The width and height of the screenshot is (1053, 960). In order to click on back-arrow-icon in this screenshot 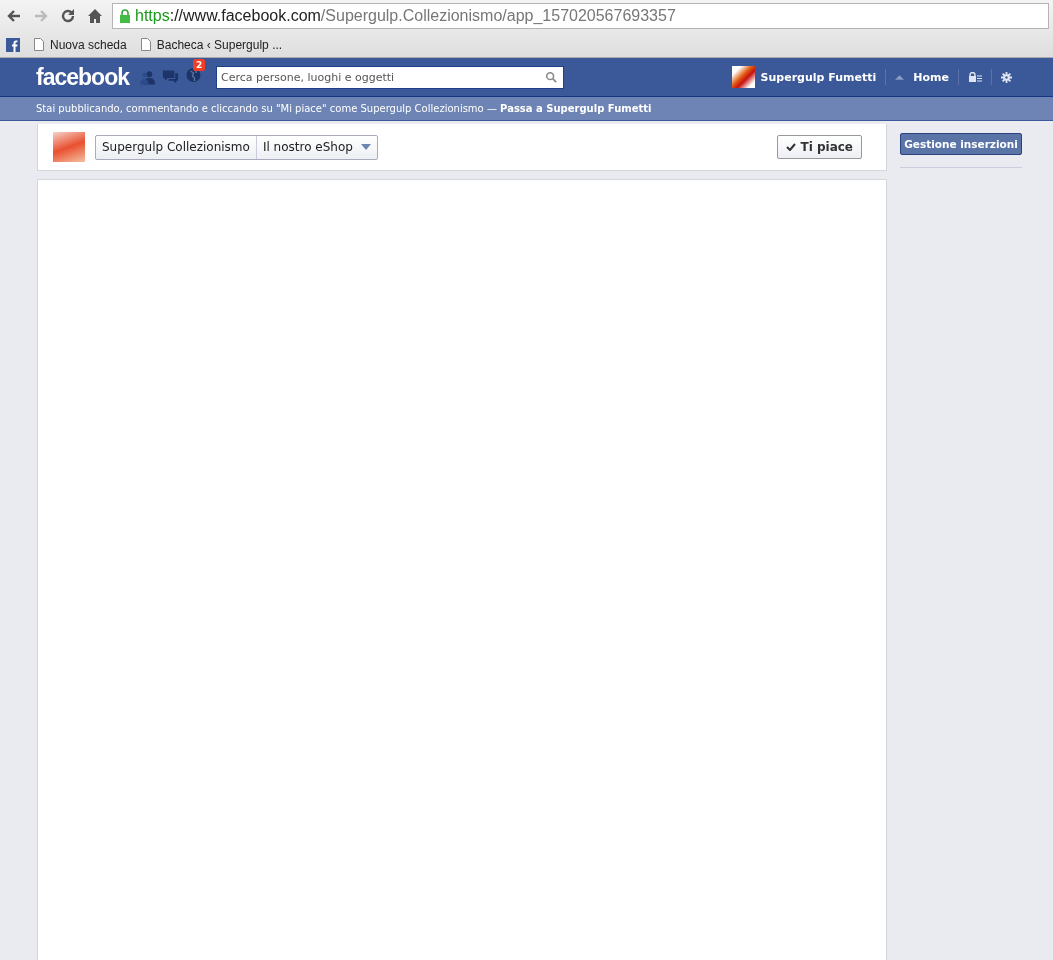, I will do `click(14, 16)`.